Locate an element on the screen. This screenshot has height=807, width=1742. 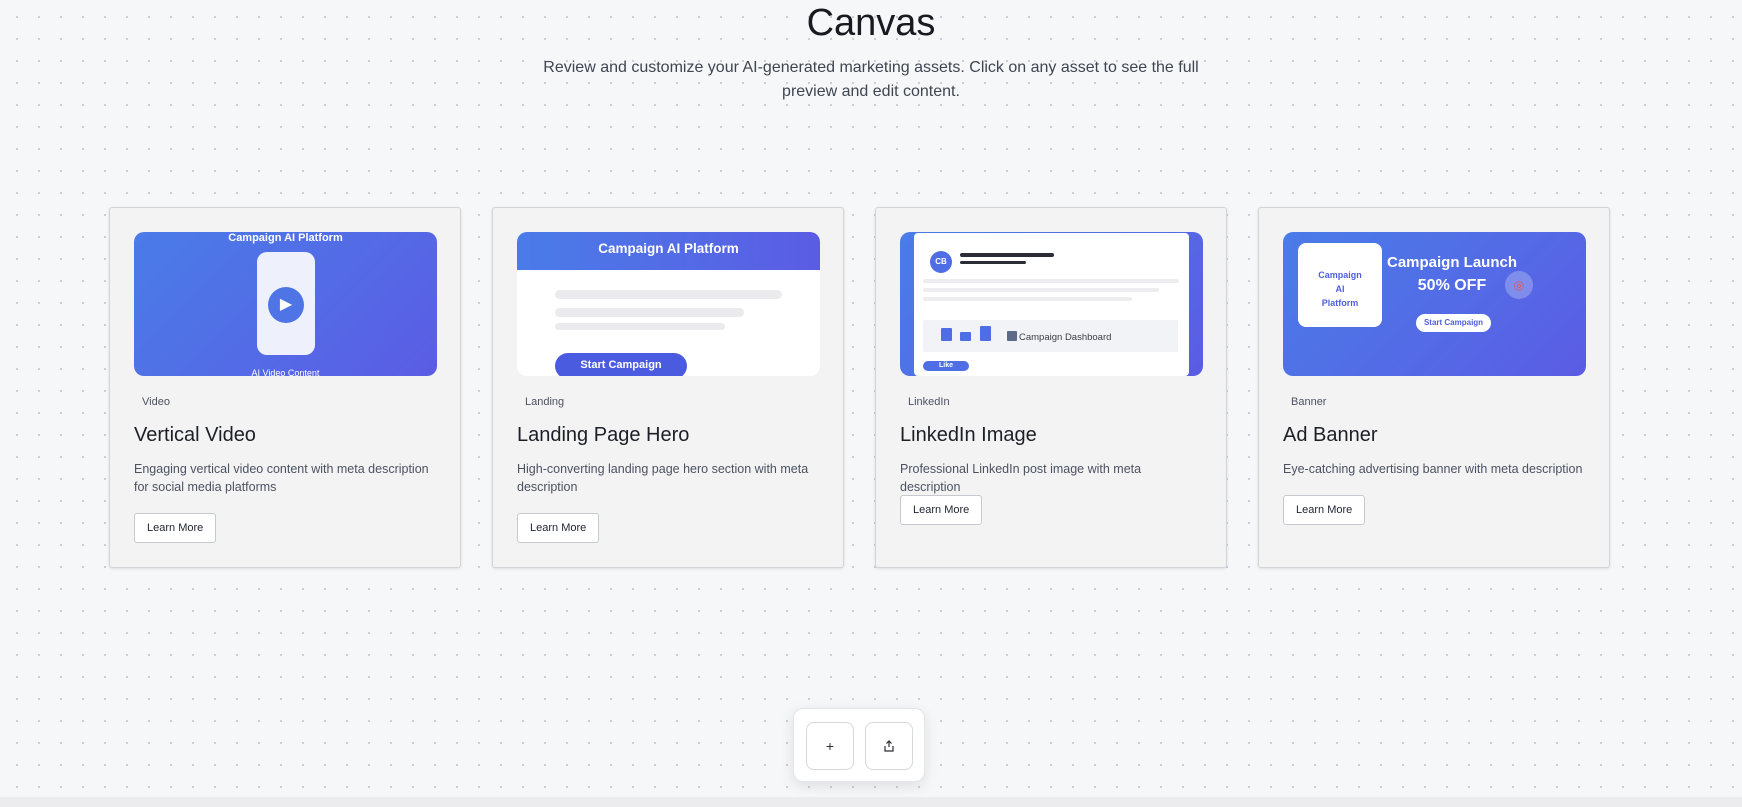
post-name-line is located at coordinates (1007, 255).